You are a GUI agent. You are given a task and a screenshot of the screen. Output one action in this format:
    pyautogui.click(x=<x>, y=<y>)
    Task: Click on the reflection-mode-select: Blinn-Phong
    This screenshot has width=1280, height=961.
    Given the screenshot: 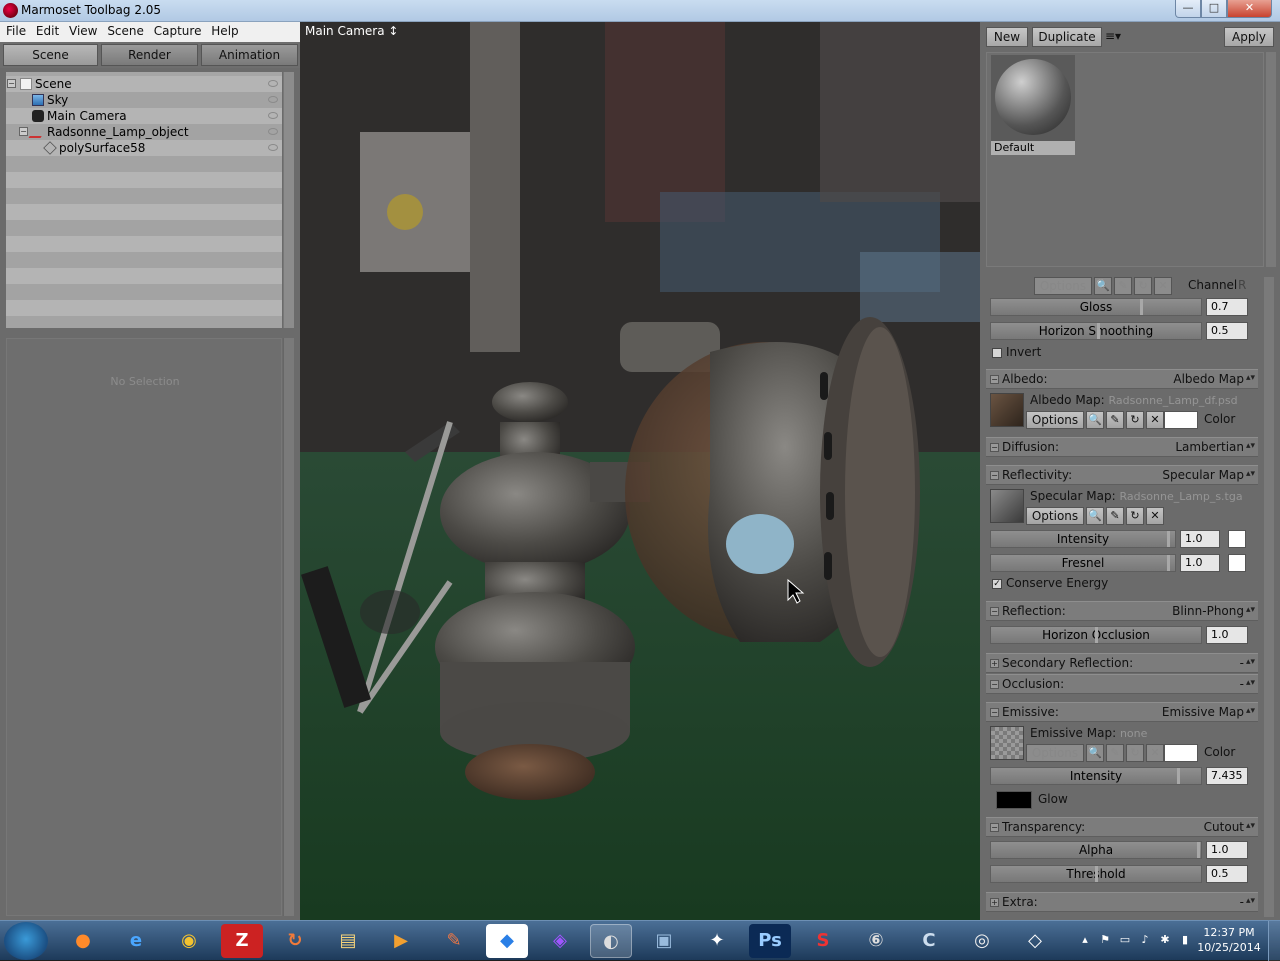 What is the action you would take?
    pyautogui.click(x=1208, y=611)
    